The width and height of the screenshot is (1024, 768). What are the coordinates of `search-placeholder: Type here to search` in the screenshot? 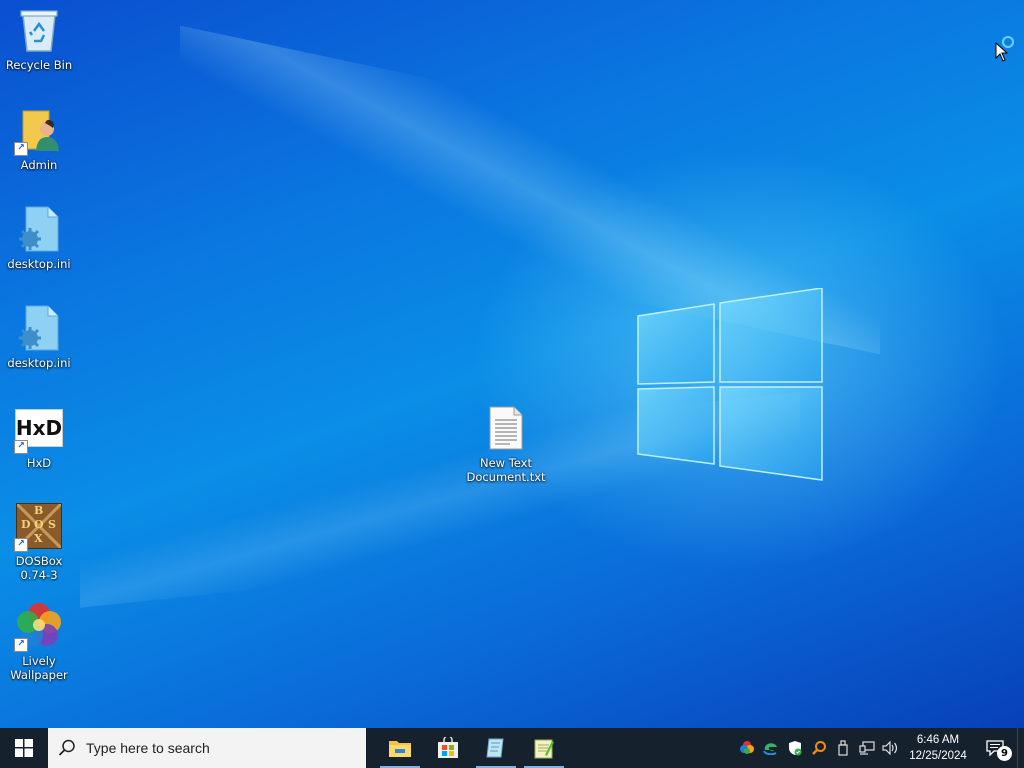 It's located at (148, 748).